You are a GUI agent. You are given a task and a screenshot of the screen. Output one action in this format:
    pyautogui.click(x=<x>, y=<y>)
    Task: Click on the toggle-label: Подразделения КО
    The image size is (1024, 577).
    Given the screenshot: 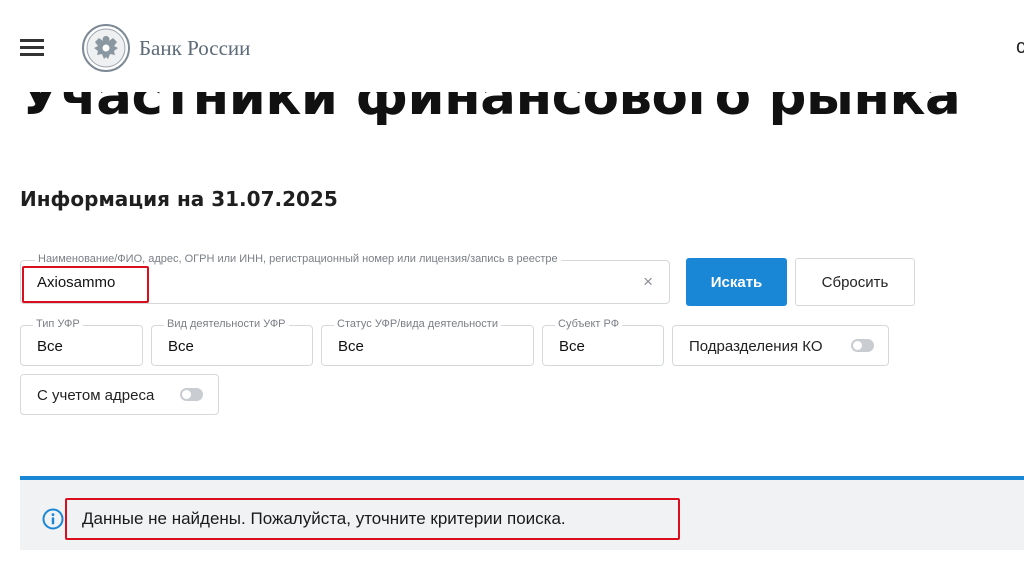 What is the action you would take?
    pyautogui.click(x=756, y=346)
    